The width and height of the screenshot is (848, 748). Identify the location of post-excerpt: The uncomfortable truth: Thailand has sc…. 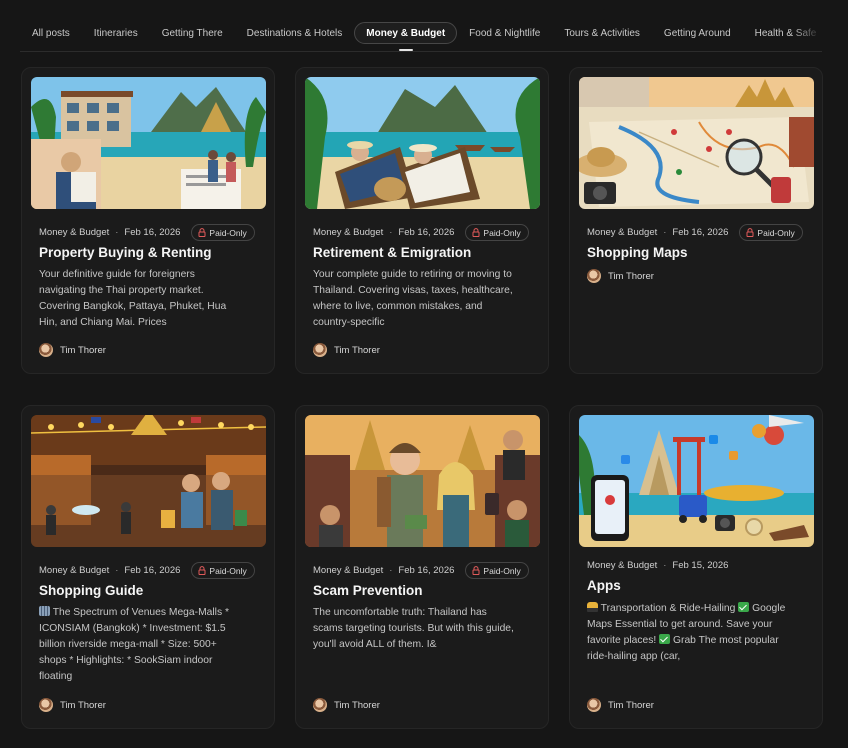
(413, 628).